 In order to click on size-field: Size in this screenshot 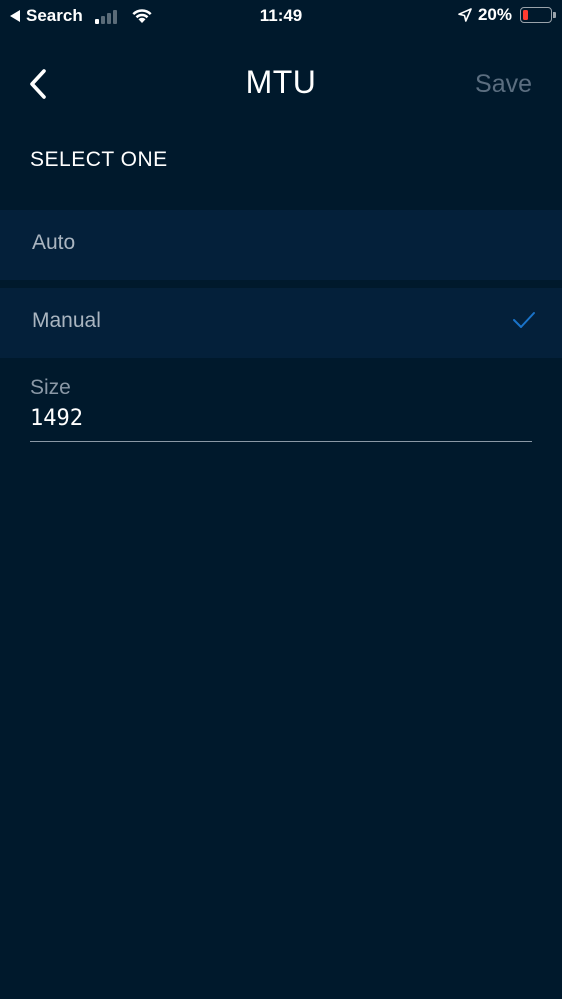, I will do `click(281, 411)`.